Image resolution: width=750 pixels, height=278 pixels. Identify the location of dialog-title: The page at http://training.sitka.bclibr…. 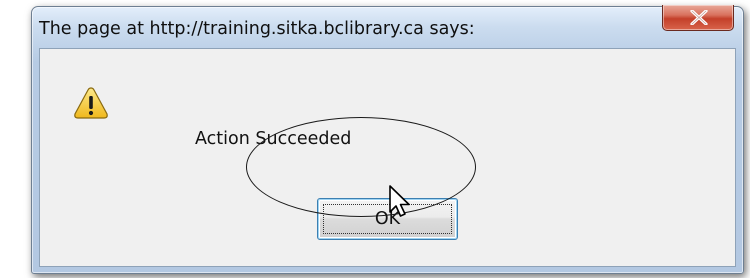
(257, 29).